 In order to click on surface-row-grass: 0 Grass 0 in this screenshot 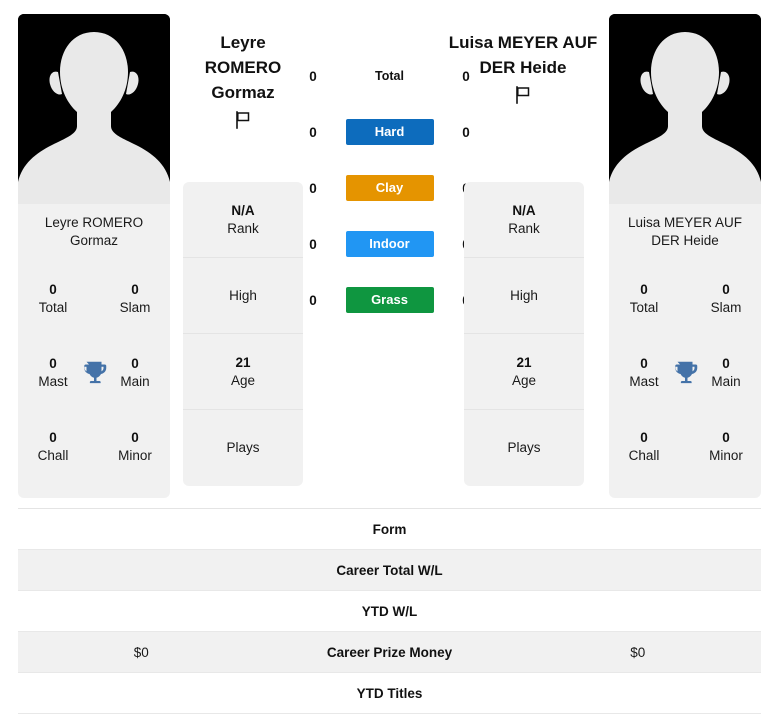, I will do `click(389, 300)`.